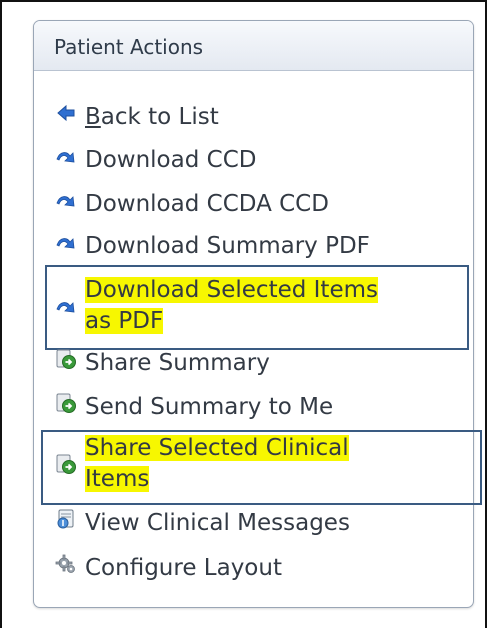 The height and width of the screenshot is (628, 489). What do you see at coordinates (194, 407) in the screenshot?
I see `send-summary-to-me-link: Send Summary to Me` at bounding box center [194, 407].